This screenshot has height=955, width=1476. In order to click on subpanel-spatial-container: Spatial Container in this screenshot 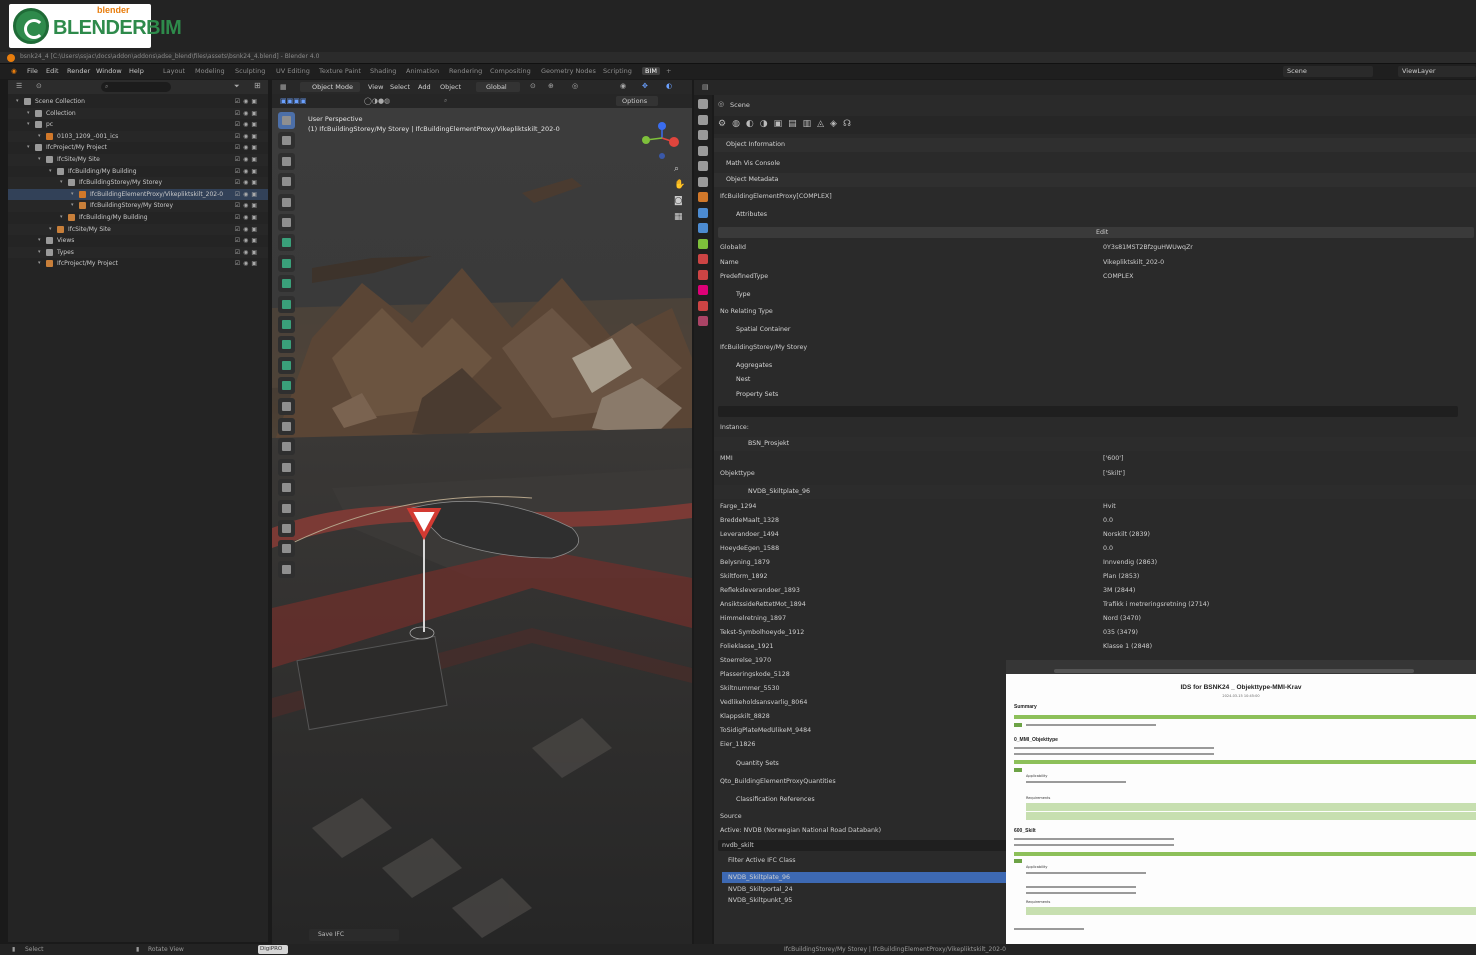, I will do `click(1095, 330)`.